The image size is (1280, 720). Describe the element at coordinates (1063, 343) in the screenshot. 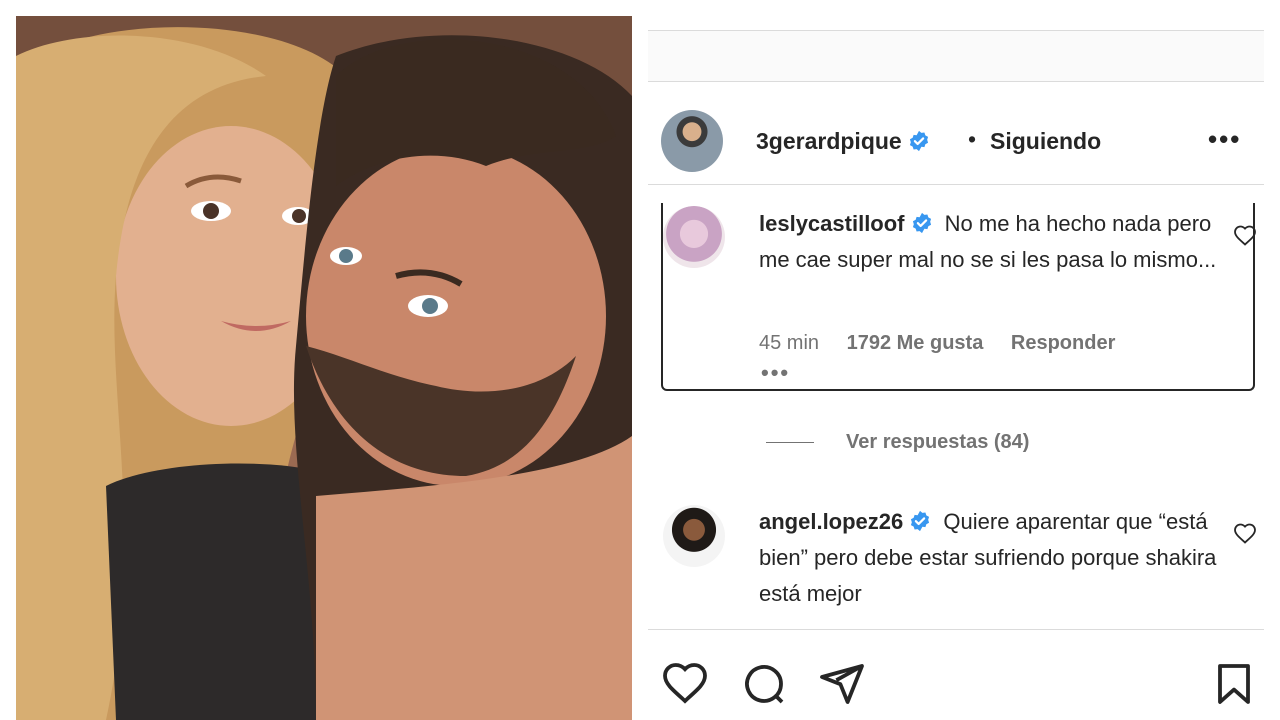

I see `reply-button: Responder` at that location.